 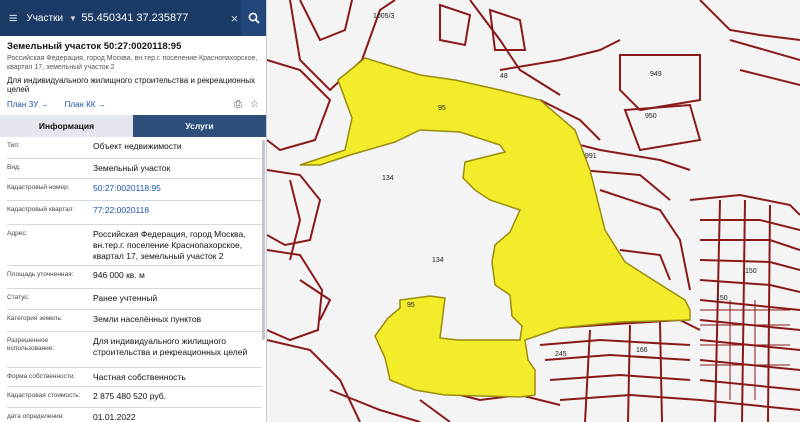 I want to click on search-button, so click(x=253, y=18).